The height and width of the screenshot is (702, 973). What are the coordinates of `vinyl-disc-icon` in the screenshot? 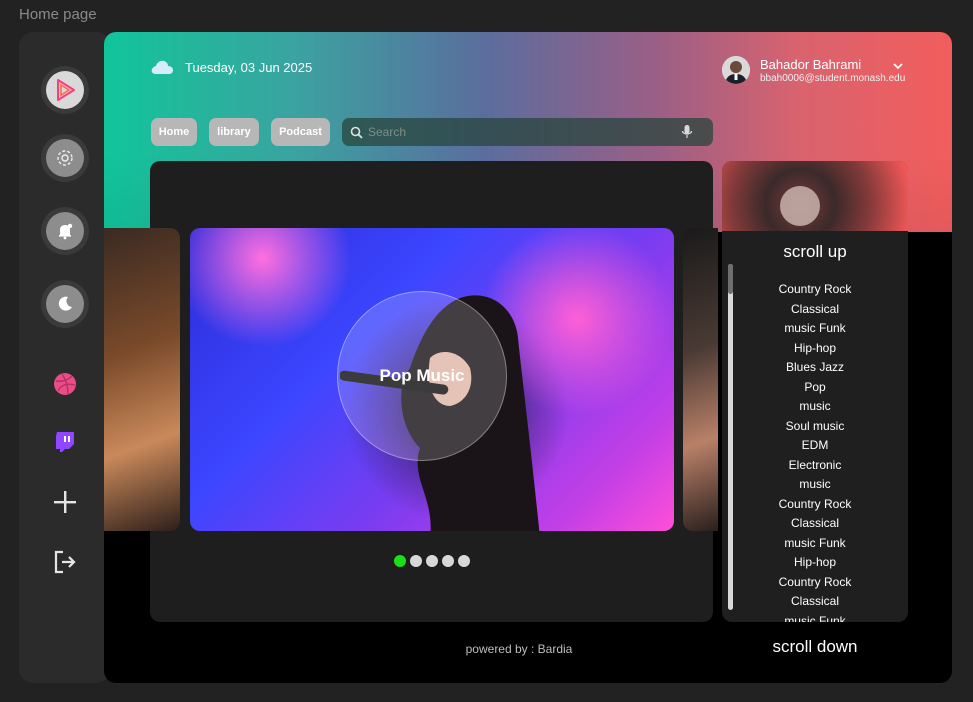 It's located at (800, 206).